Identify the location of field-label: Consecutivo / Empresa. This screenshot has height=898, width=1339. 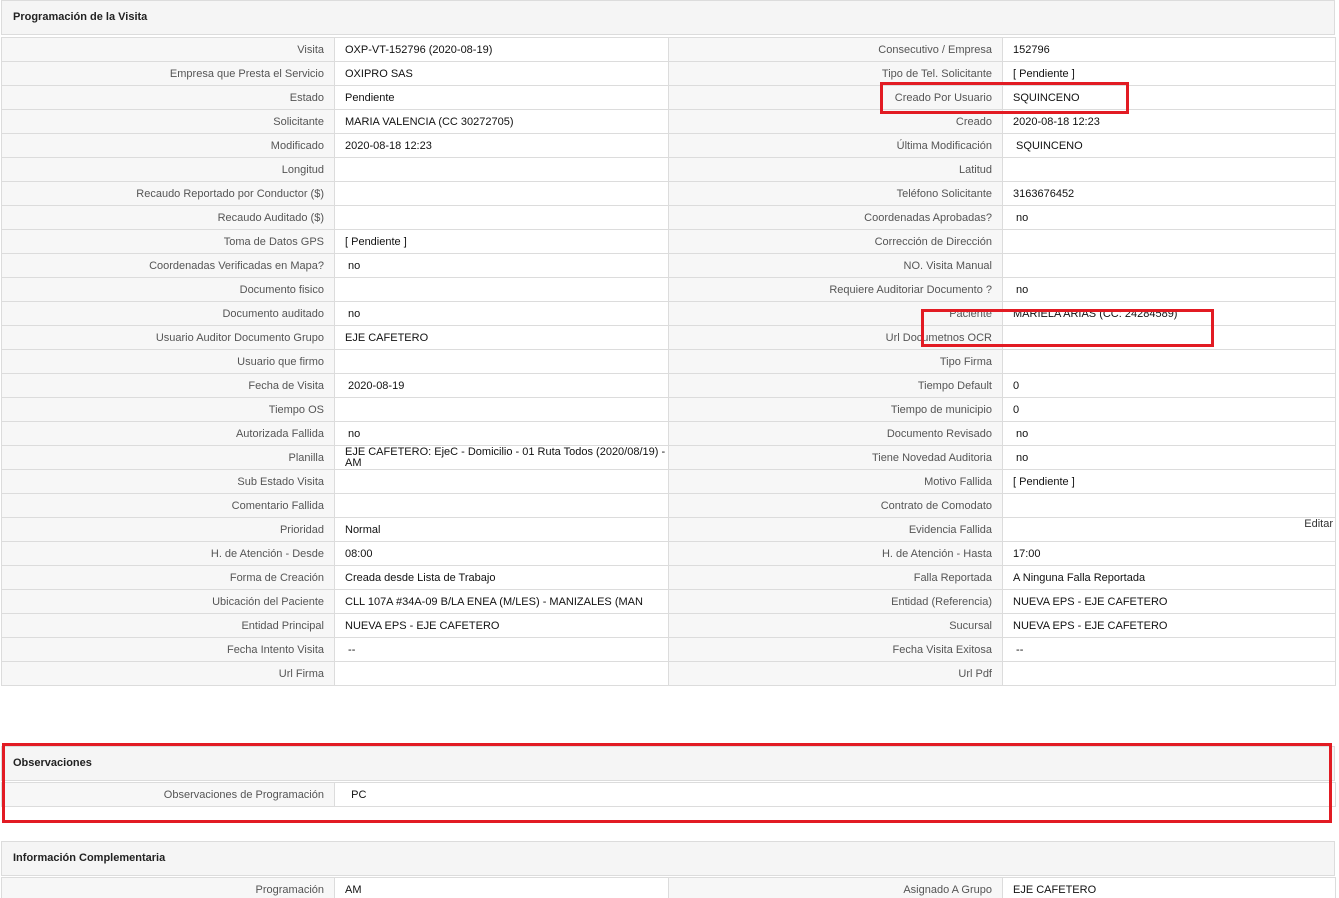
(835, 49).